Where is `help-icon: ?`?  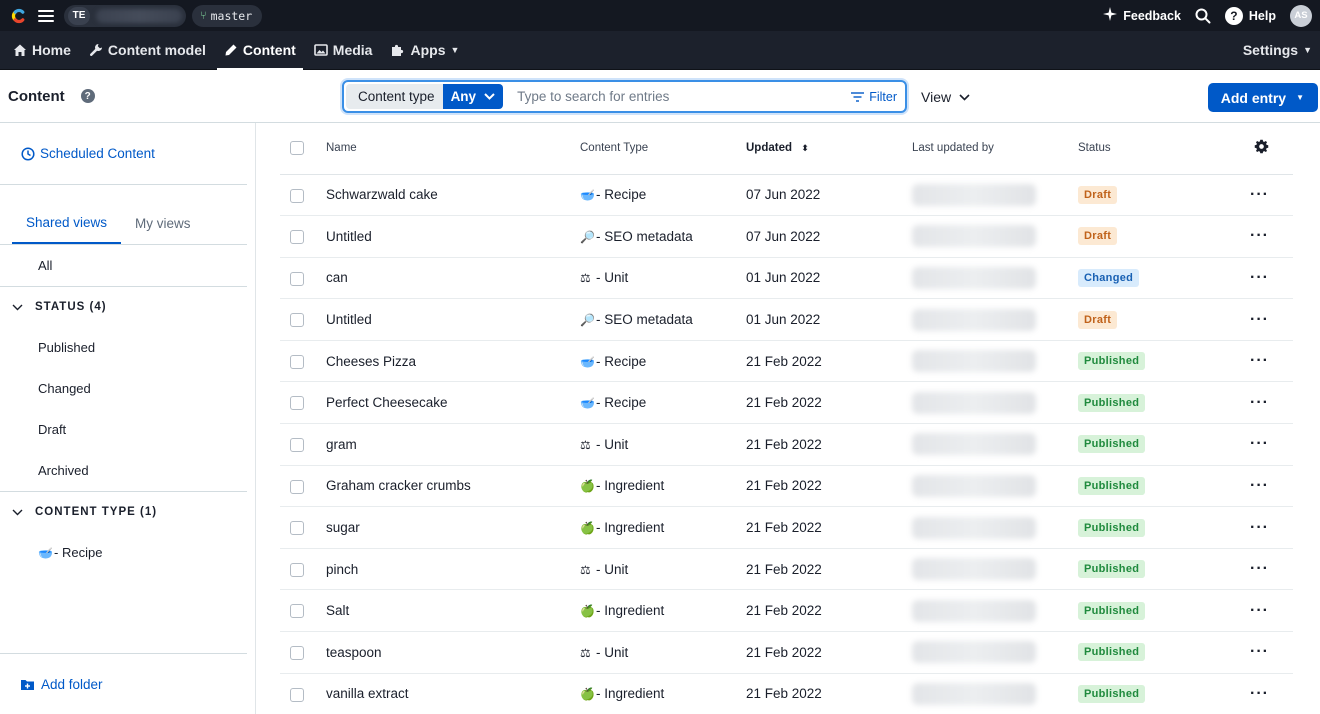 help-icon: ? is located at coordinates (87, 96).